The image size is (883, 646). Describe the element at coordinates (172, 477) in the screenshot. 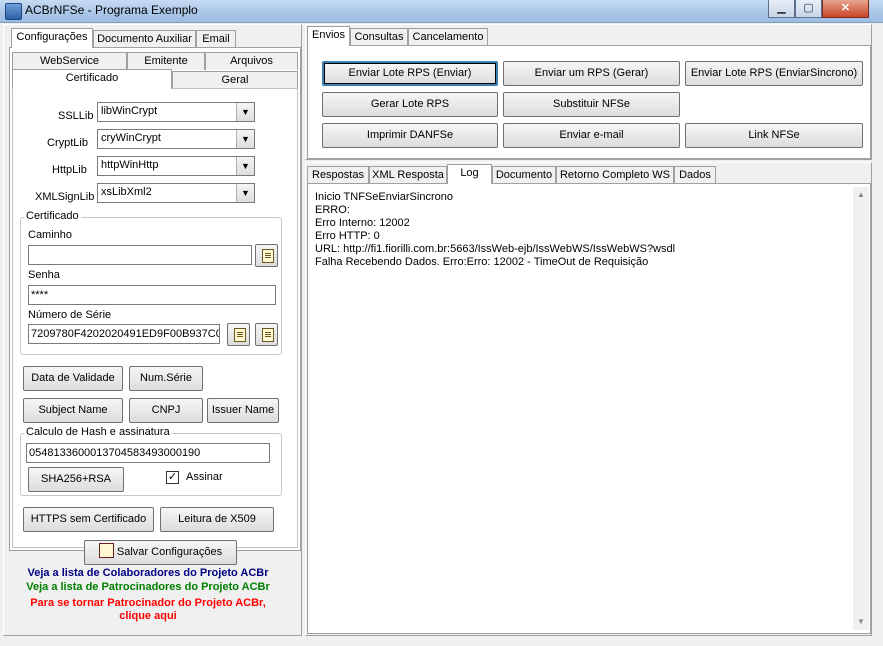

I see `assinar-checkbox: ✓` at that location.